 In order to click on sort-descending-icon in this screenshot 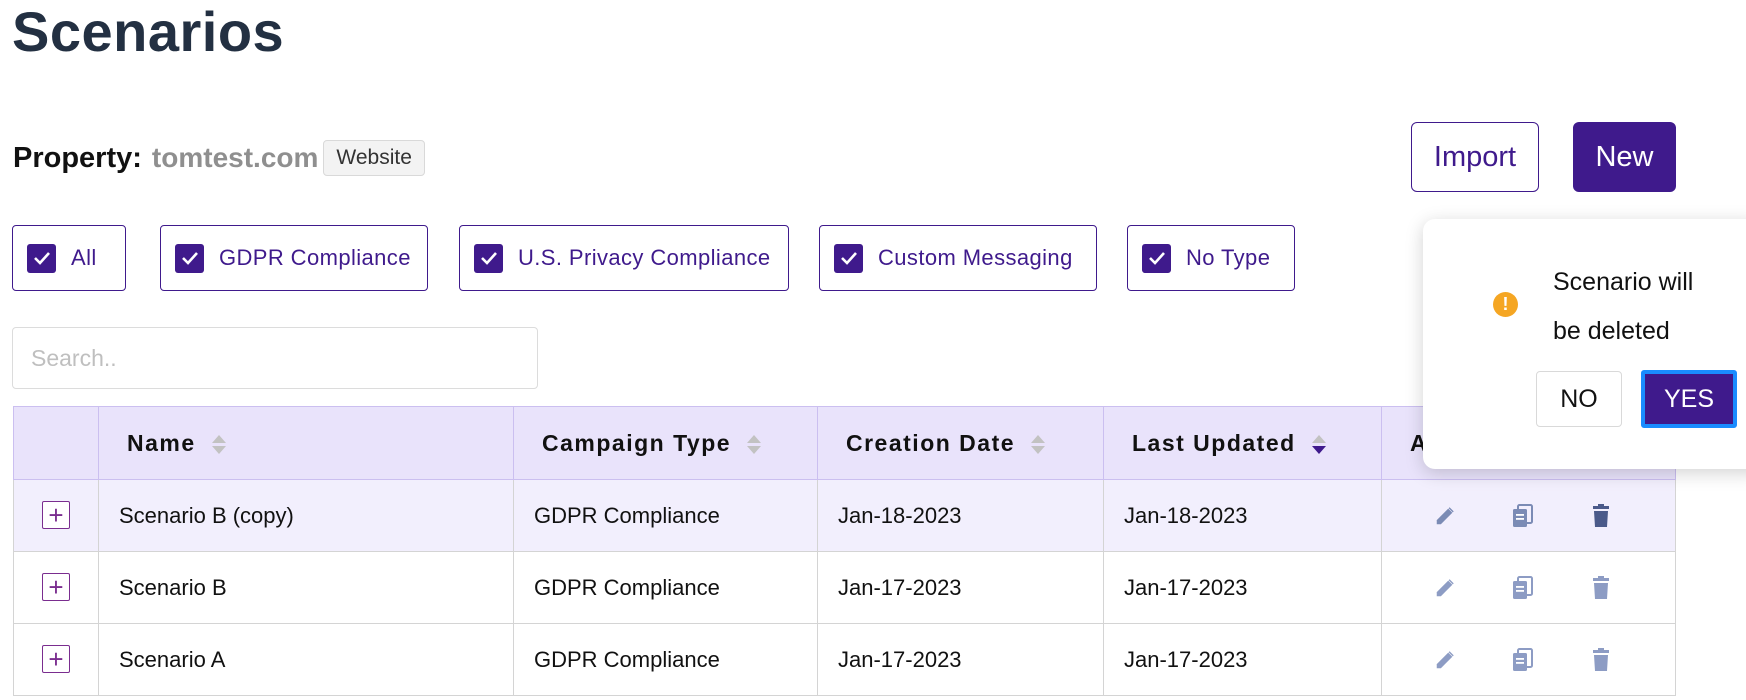, I will do `click(1318, 444)`.